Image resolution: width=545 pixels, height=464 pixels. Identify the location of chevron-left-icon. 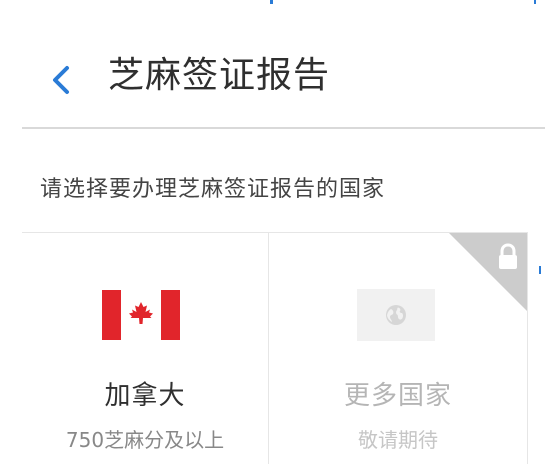
(61, 80).